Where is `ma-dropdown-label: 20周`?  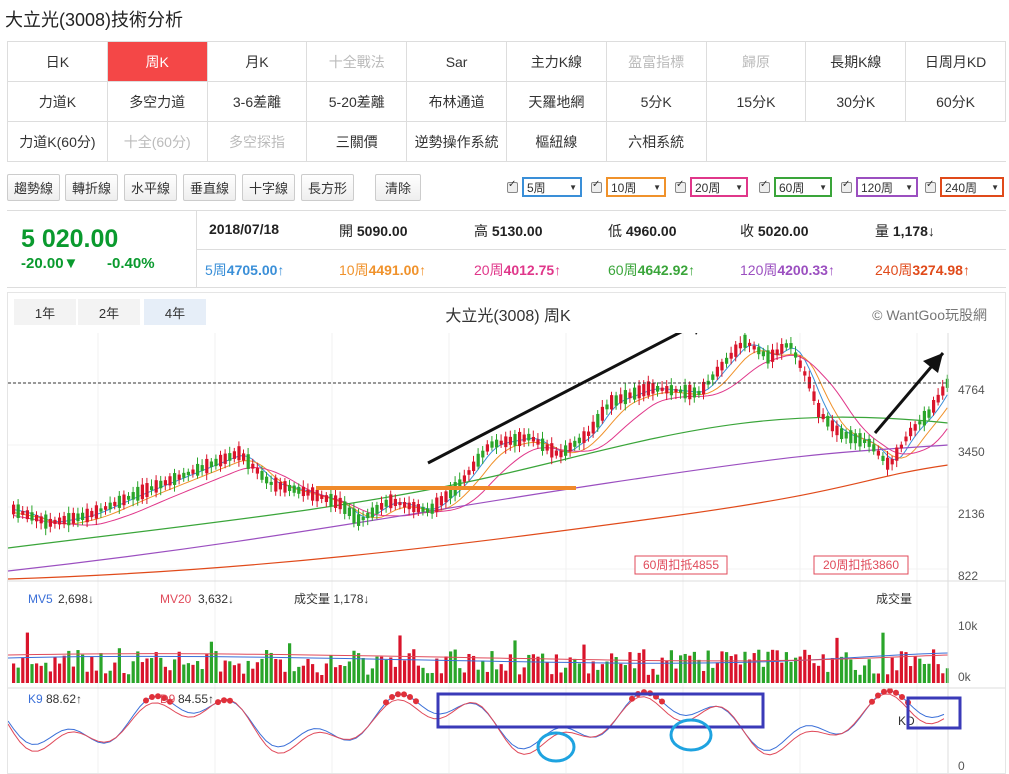
ma-dropdown-label: 20周 is located at coordinates (708, 187).